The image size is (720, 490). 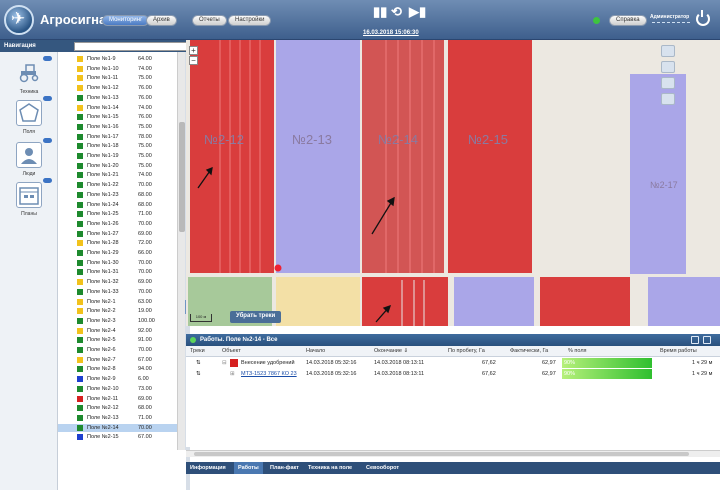 What do you see at coordinates (224, 139) in the screenshot?
I see `field-label-2-12: №2-12` at bounding box center [224, 139].